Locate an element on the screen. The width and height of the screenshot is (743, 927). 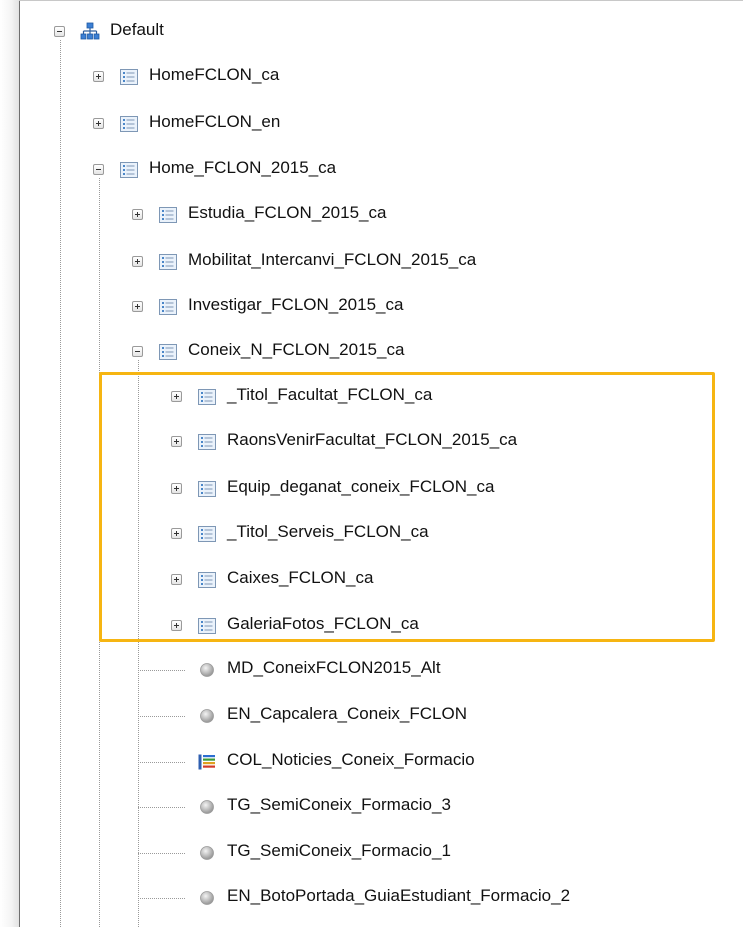
tree-node: TG_SemiConeix_Formacio_1 is located at coordinates (455, 853).